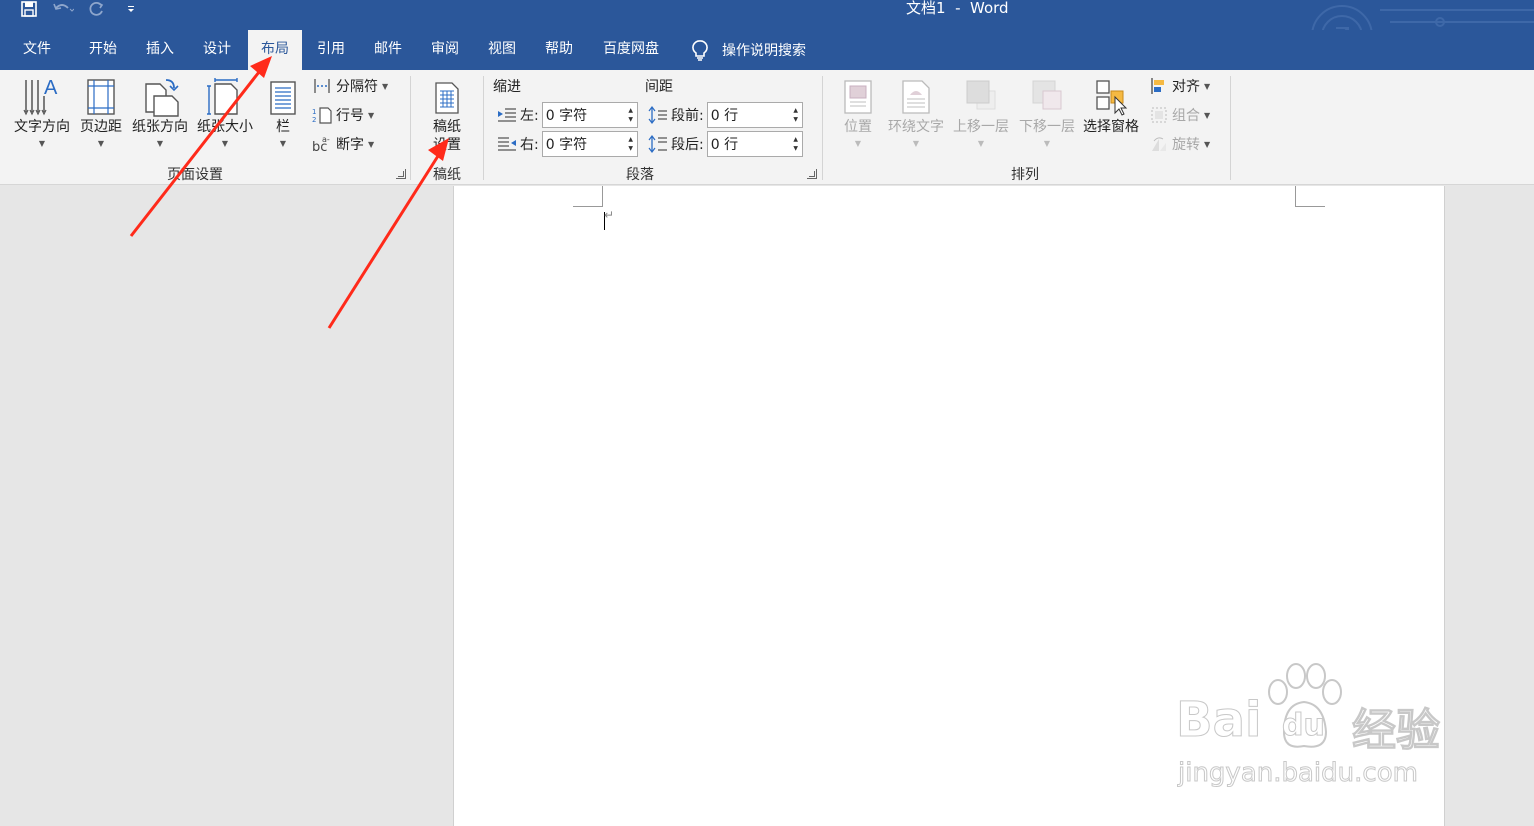 The height and width of the screenshot is (826, 1534). What do you see at coordinates (764, 51) in the screenshot?
I see `tell-me-label: 操作说明搜索` at bounding box center [764, 51].